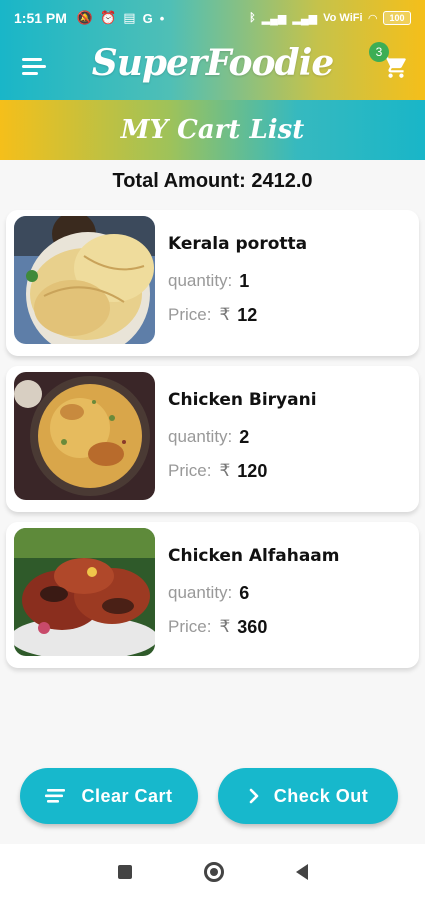  Describe the element at coordinates (124, 872) in the screenshot. I see `recent-apps-icon` at that location.